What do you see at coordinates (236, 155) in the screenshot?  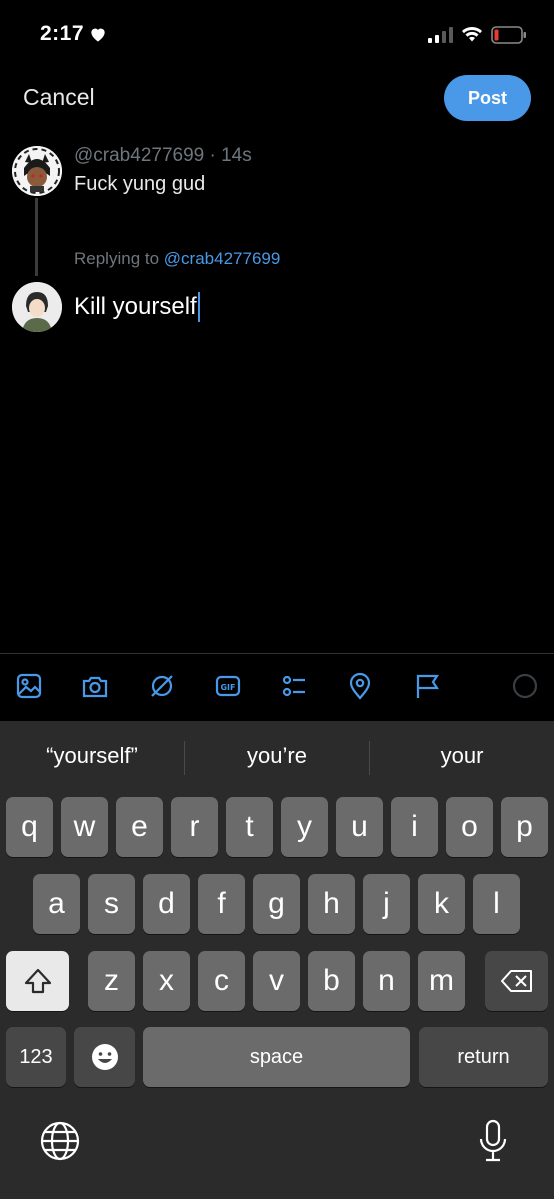 I see `tweet-age: 14s` at bounding box center [236, 155].